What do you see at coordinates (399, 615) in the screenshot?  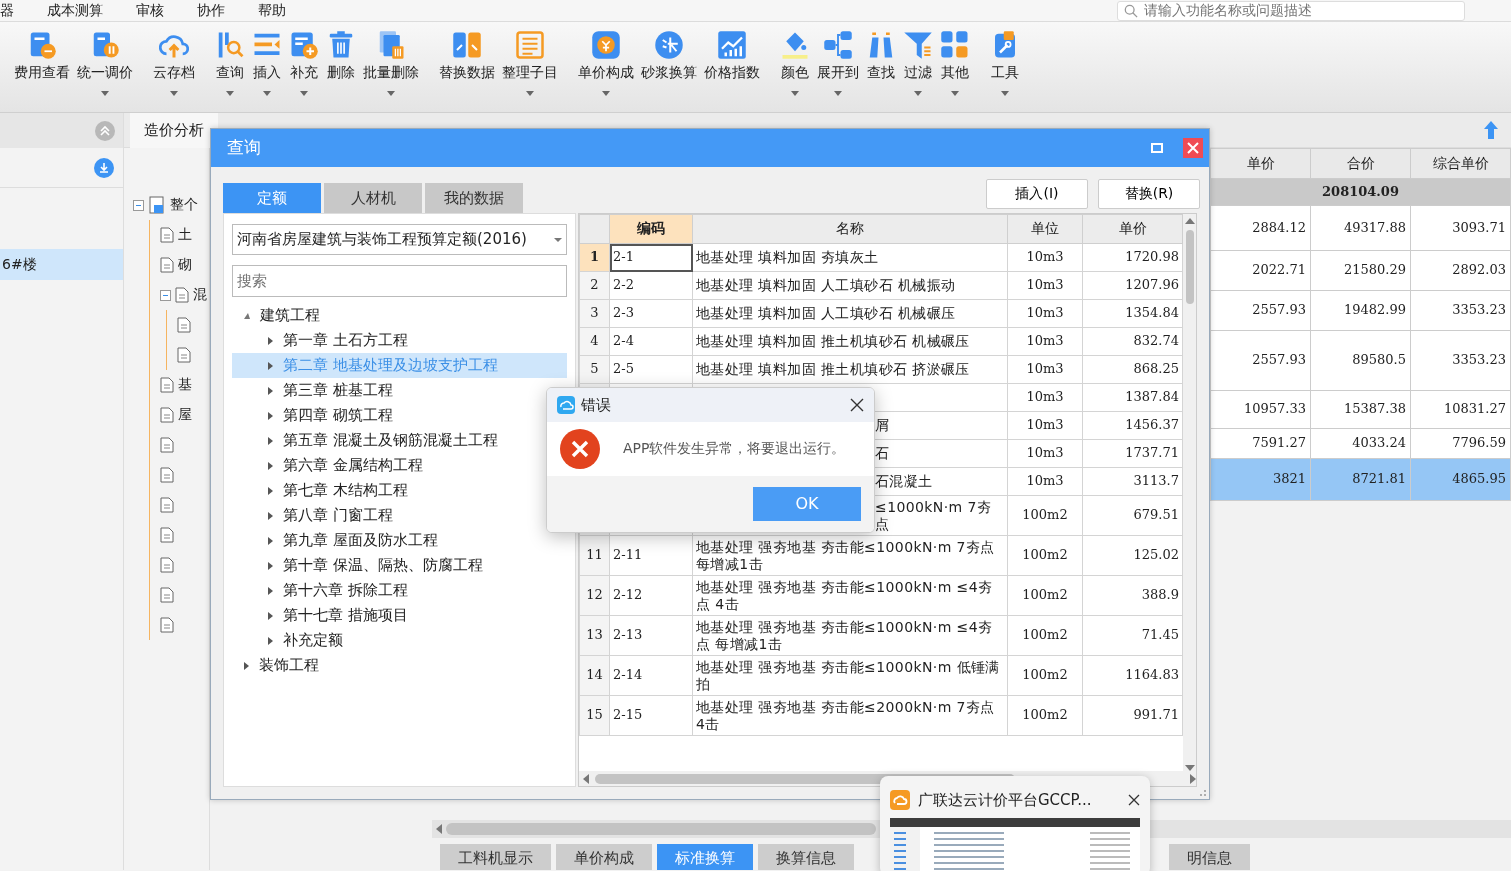 I see `tree-item: 第十七章 措施项目` at bounding box center [399, 615].